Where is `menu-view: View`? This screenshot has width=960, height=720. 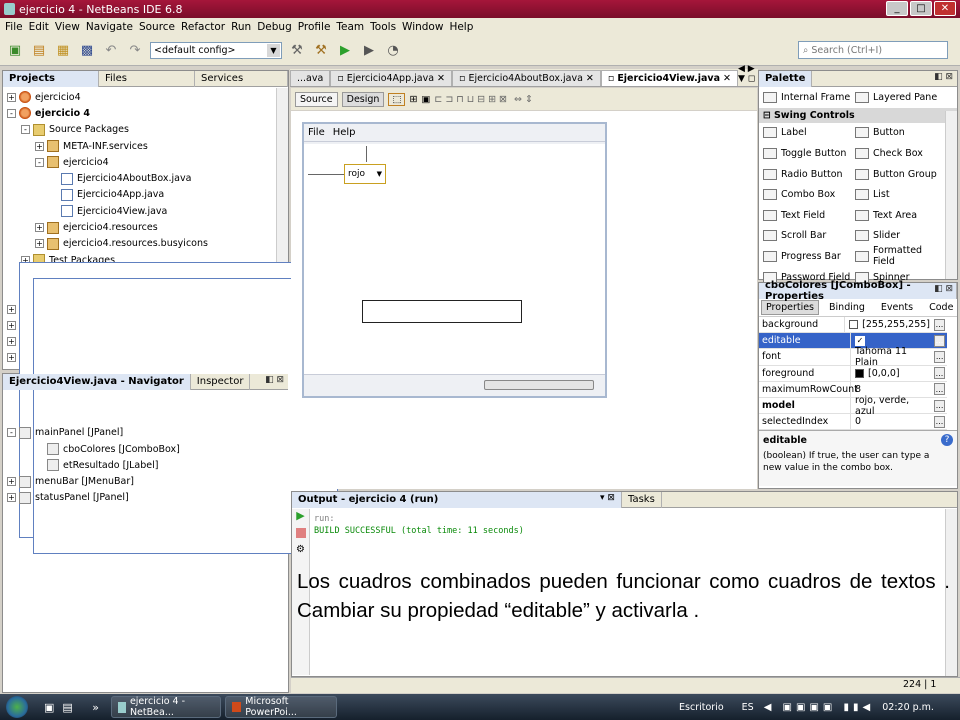 menu-view: View is located at coordinates (67, 27).